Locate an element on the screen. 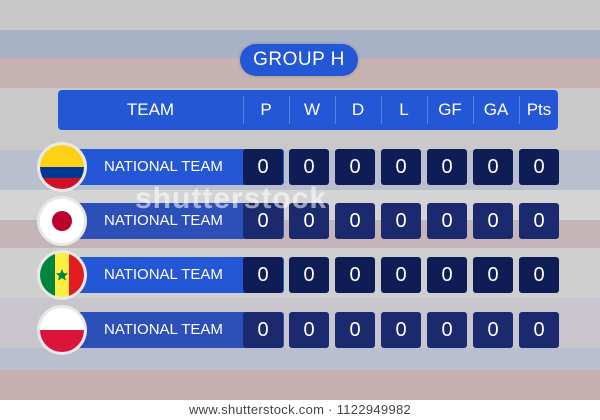 This screenshot has height=420, width=600. column-header-goals-against: GA is located at coordinates (496, 109).